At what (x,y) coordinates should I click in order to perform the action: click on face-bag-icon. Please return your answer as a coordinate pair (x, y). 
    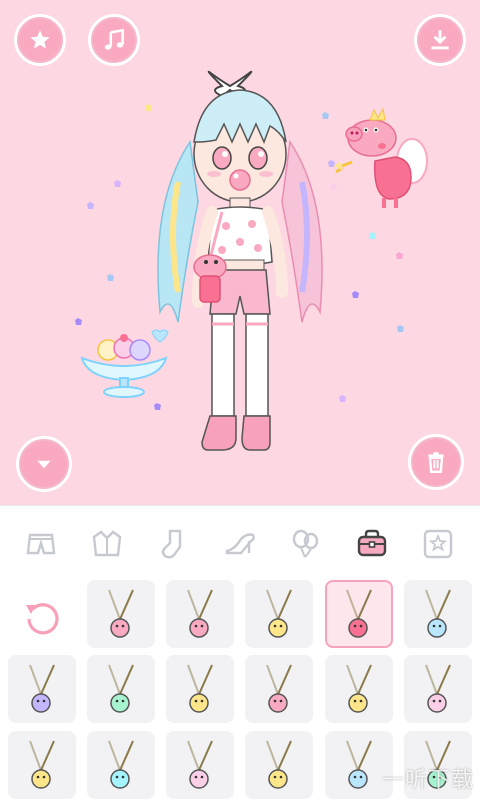
    Looking at the image, I should click on (279, 764).